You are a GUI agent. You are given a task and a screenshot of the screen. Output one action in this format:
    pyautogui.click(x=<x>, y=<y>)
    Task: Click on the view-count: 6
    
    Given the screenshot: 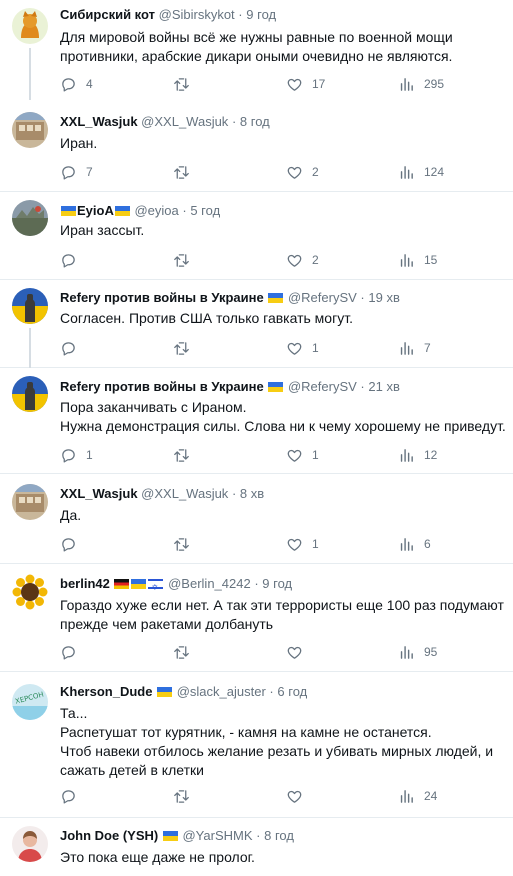 What is the action you would take?
    pyautogui.click(x=427, y=544)
    